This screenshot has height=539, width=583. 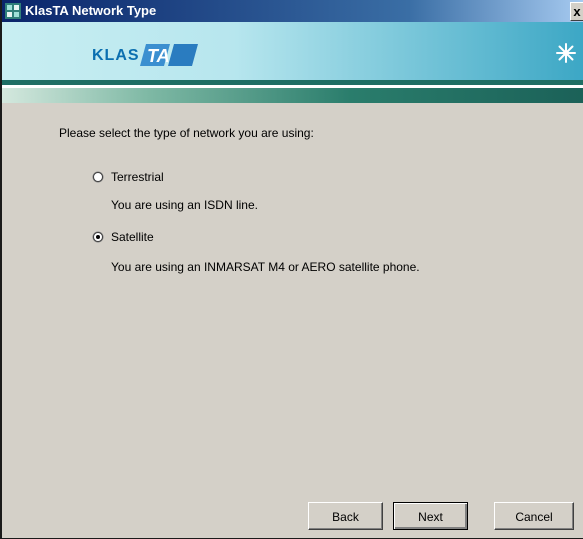 What do you see at coordinates (292, 51) in the screenshot?
I see `banner-background` at bounding box center [292, 51].